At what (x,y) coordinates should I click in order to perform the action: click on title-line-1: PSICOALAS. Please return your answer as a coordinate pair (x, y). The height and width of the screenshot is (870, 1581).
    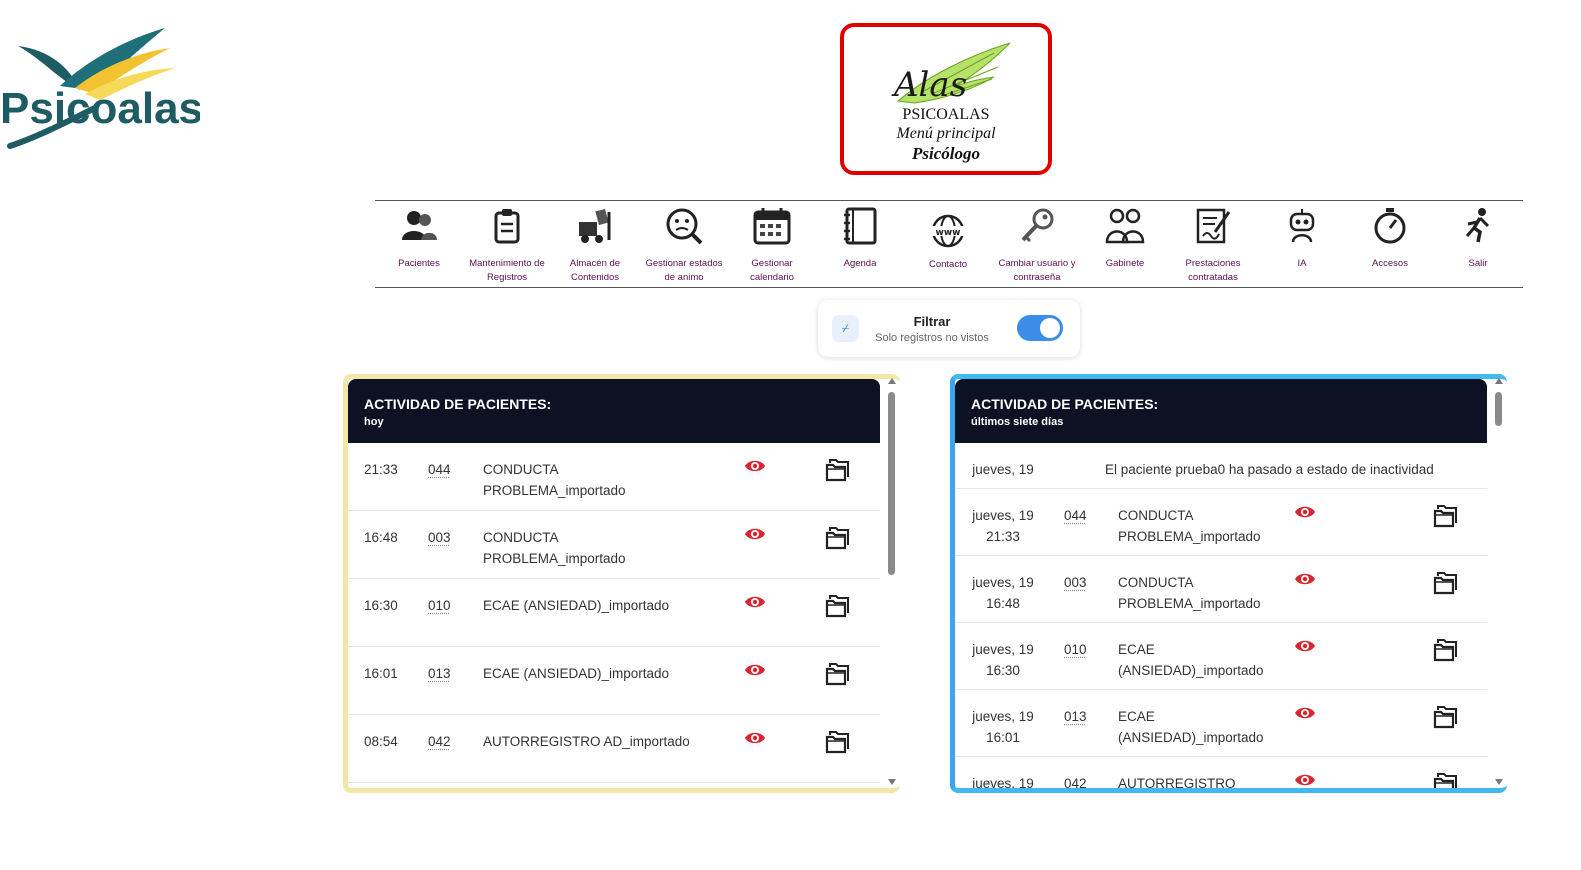
    Looking at the image, I should click on (946, 114).